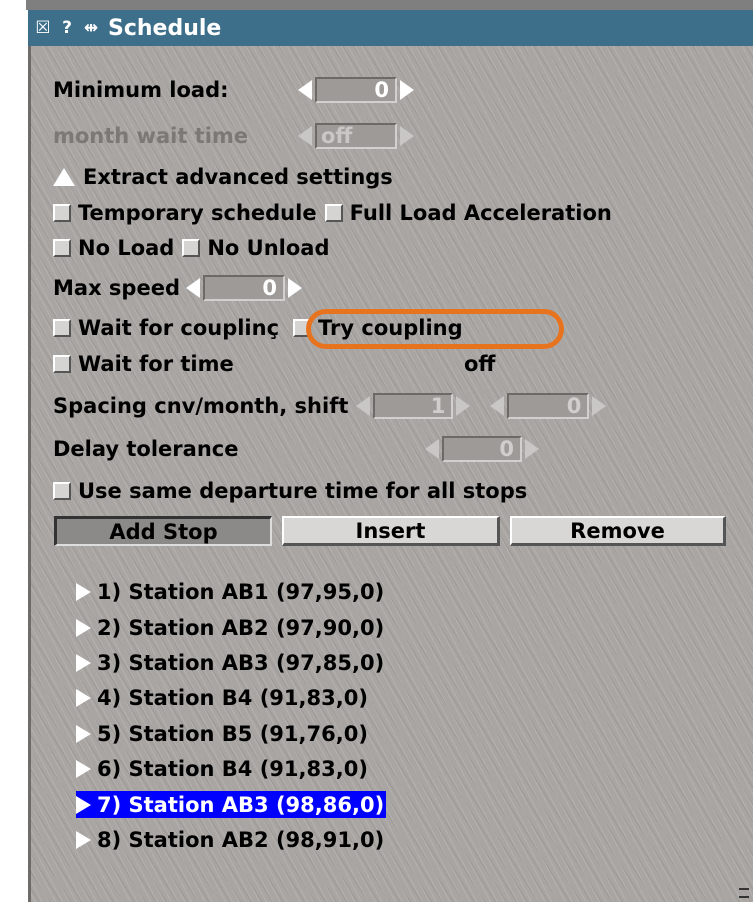  Describe the element at coordinates (482, 449) in the screenshot. I see `delay-tolerance-input: 0` at that location.